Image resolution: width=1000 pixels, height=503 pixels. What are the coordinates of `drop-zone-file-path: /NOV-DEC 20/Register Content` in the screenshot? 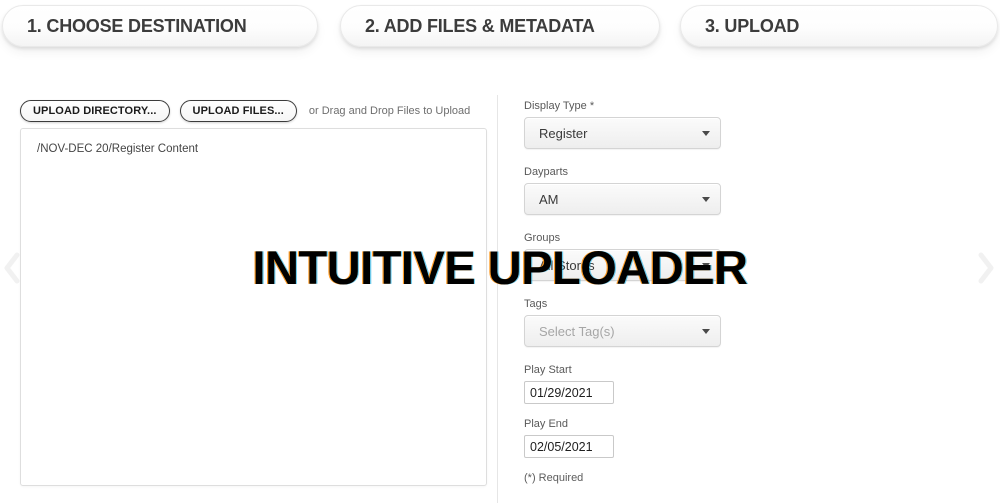 It's located at (118, 149).